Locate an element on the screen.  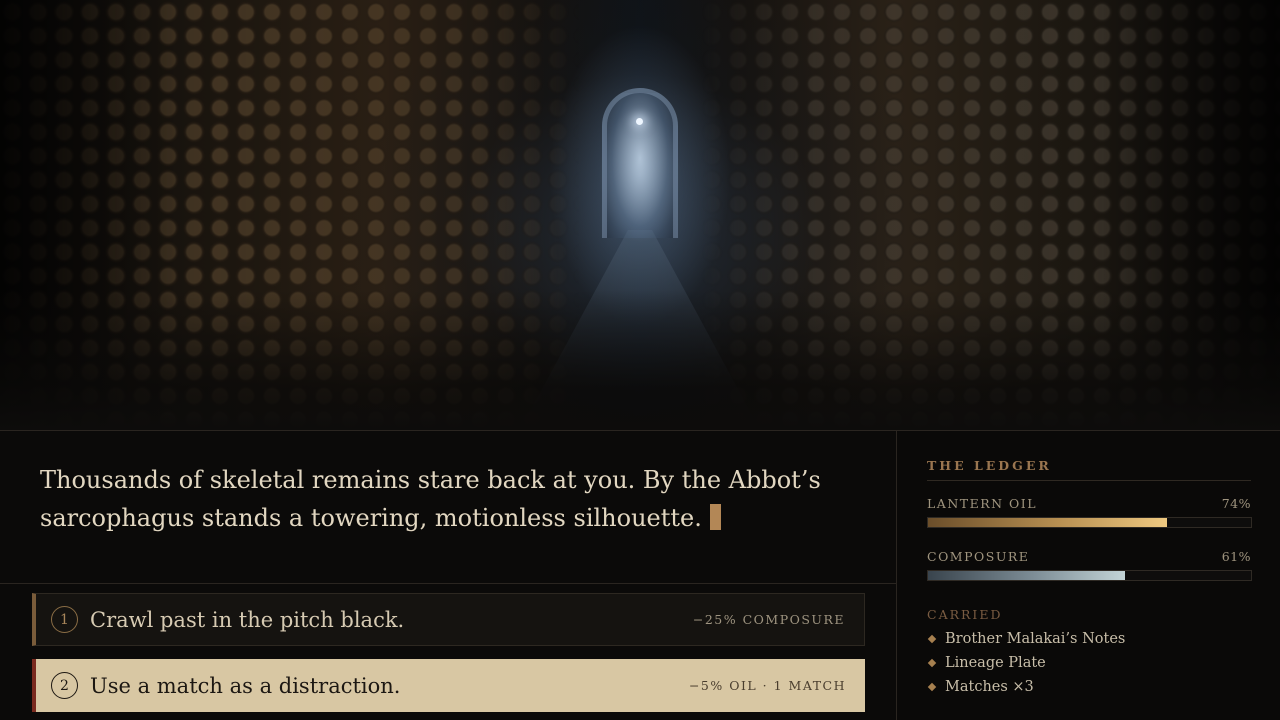
lantern-oil-stat: LANTERN OIL 74% is located at coordinates (1089, 503).